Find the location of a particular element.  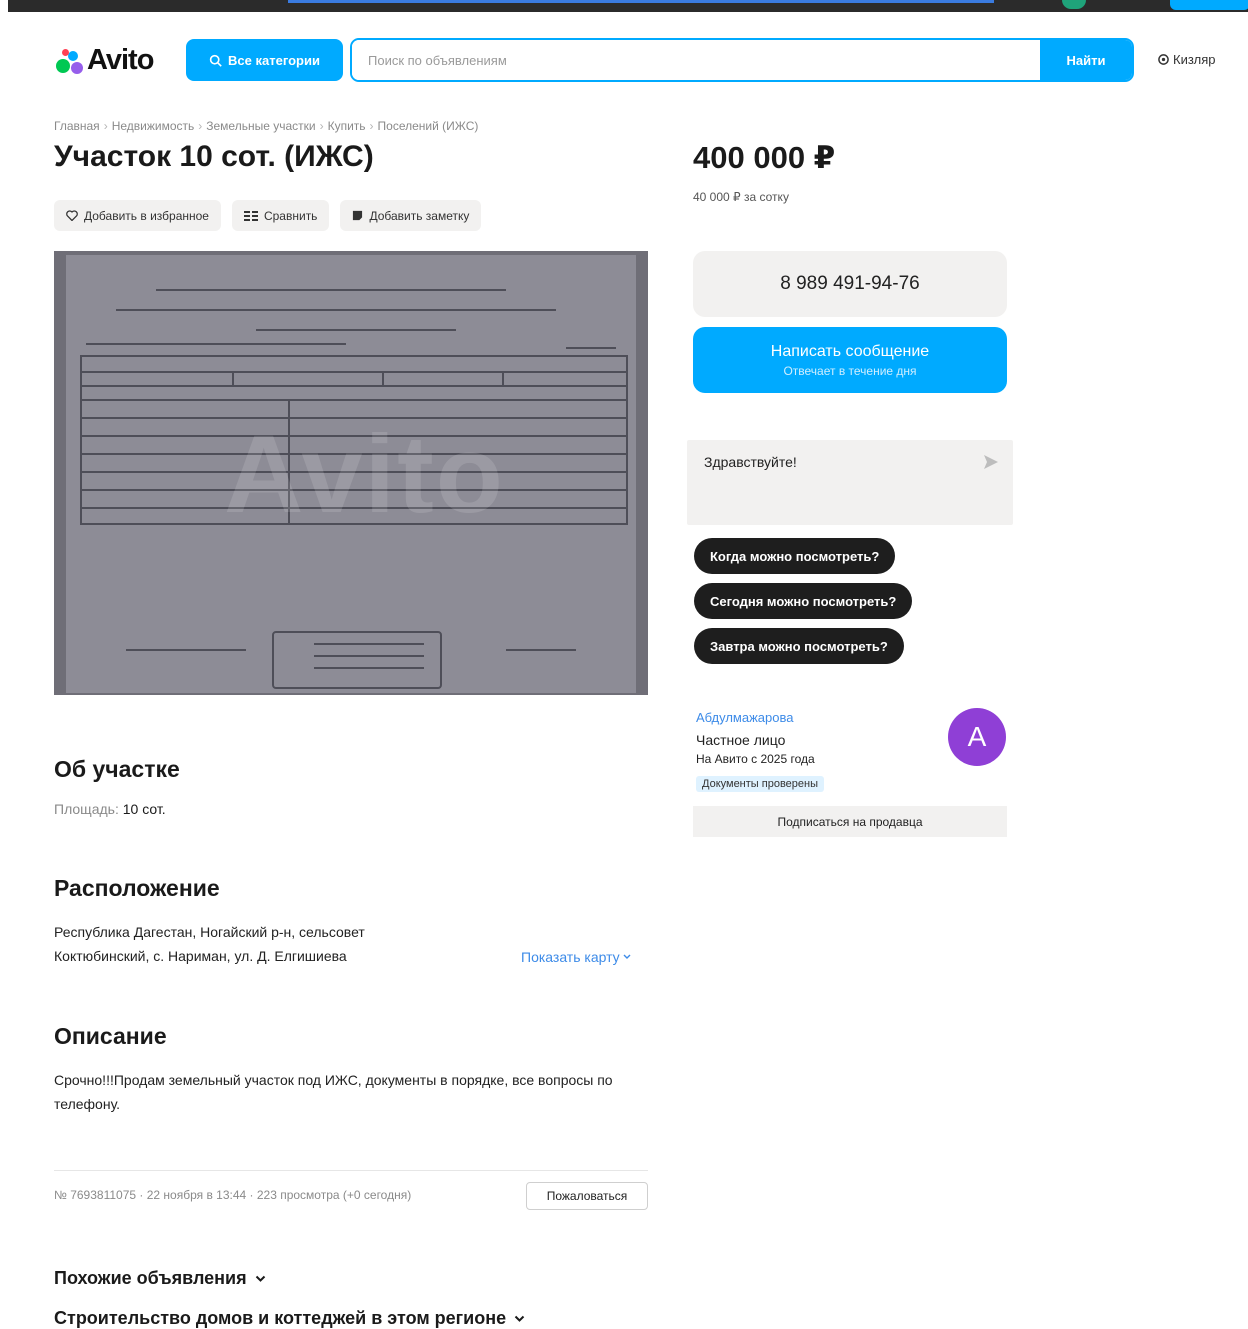

area-parameter: Площадь: 10 сот. is located at coordinates (110, 809).